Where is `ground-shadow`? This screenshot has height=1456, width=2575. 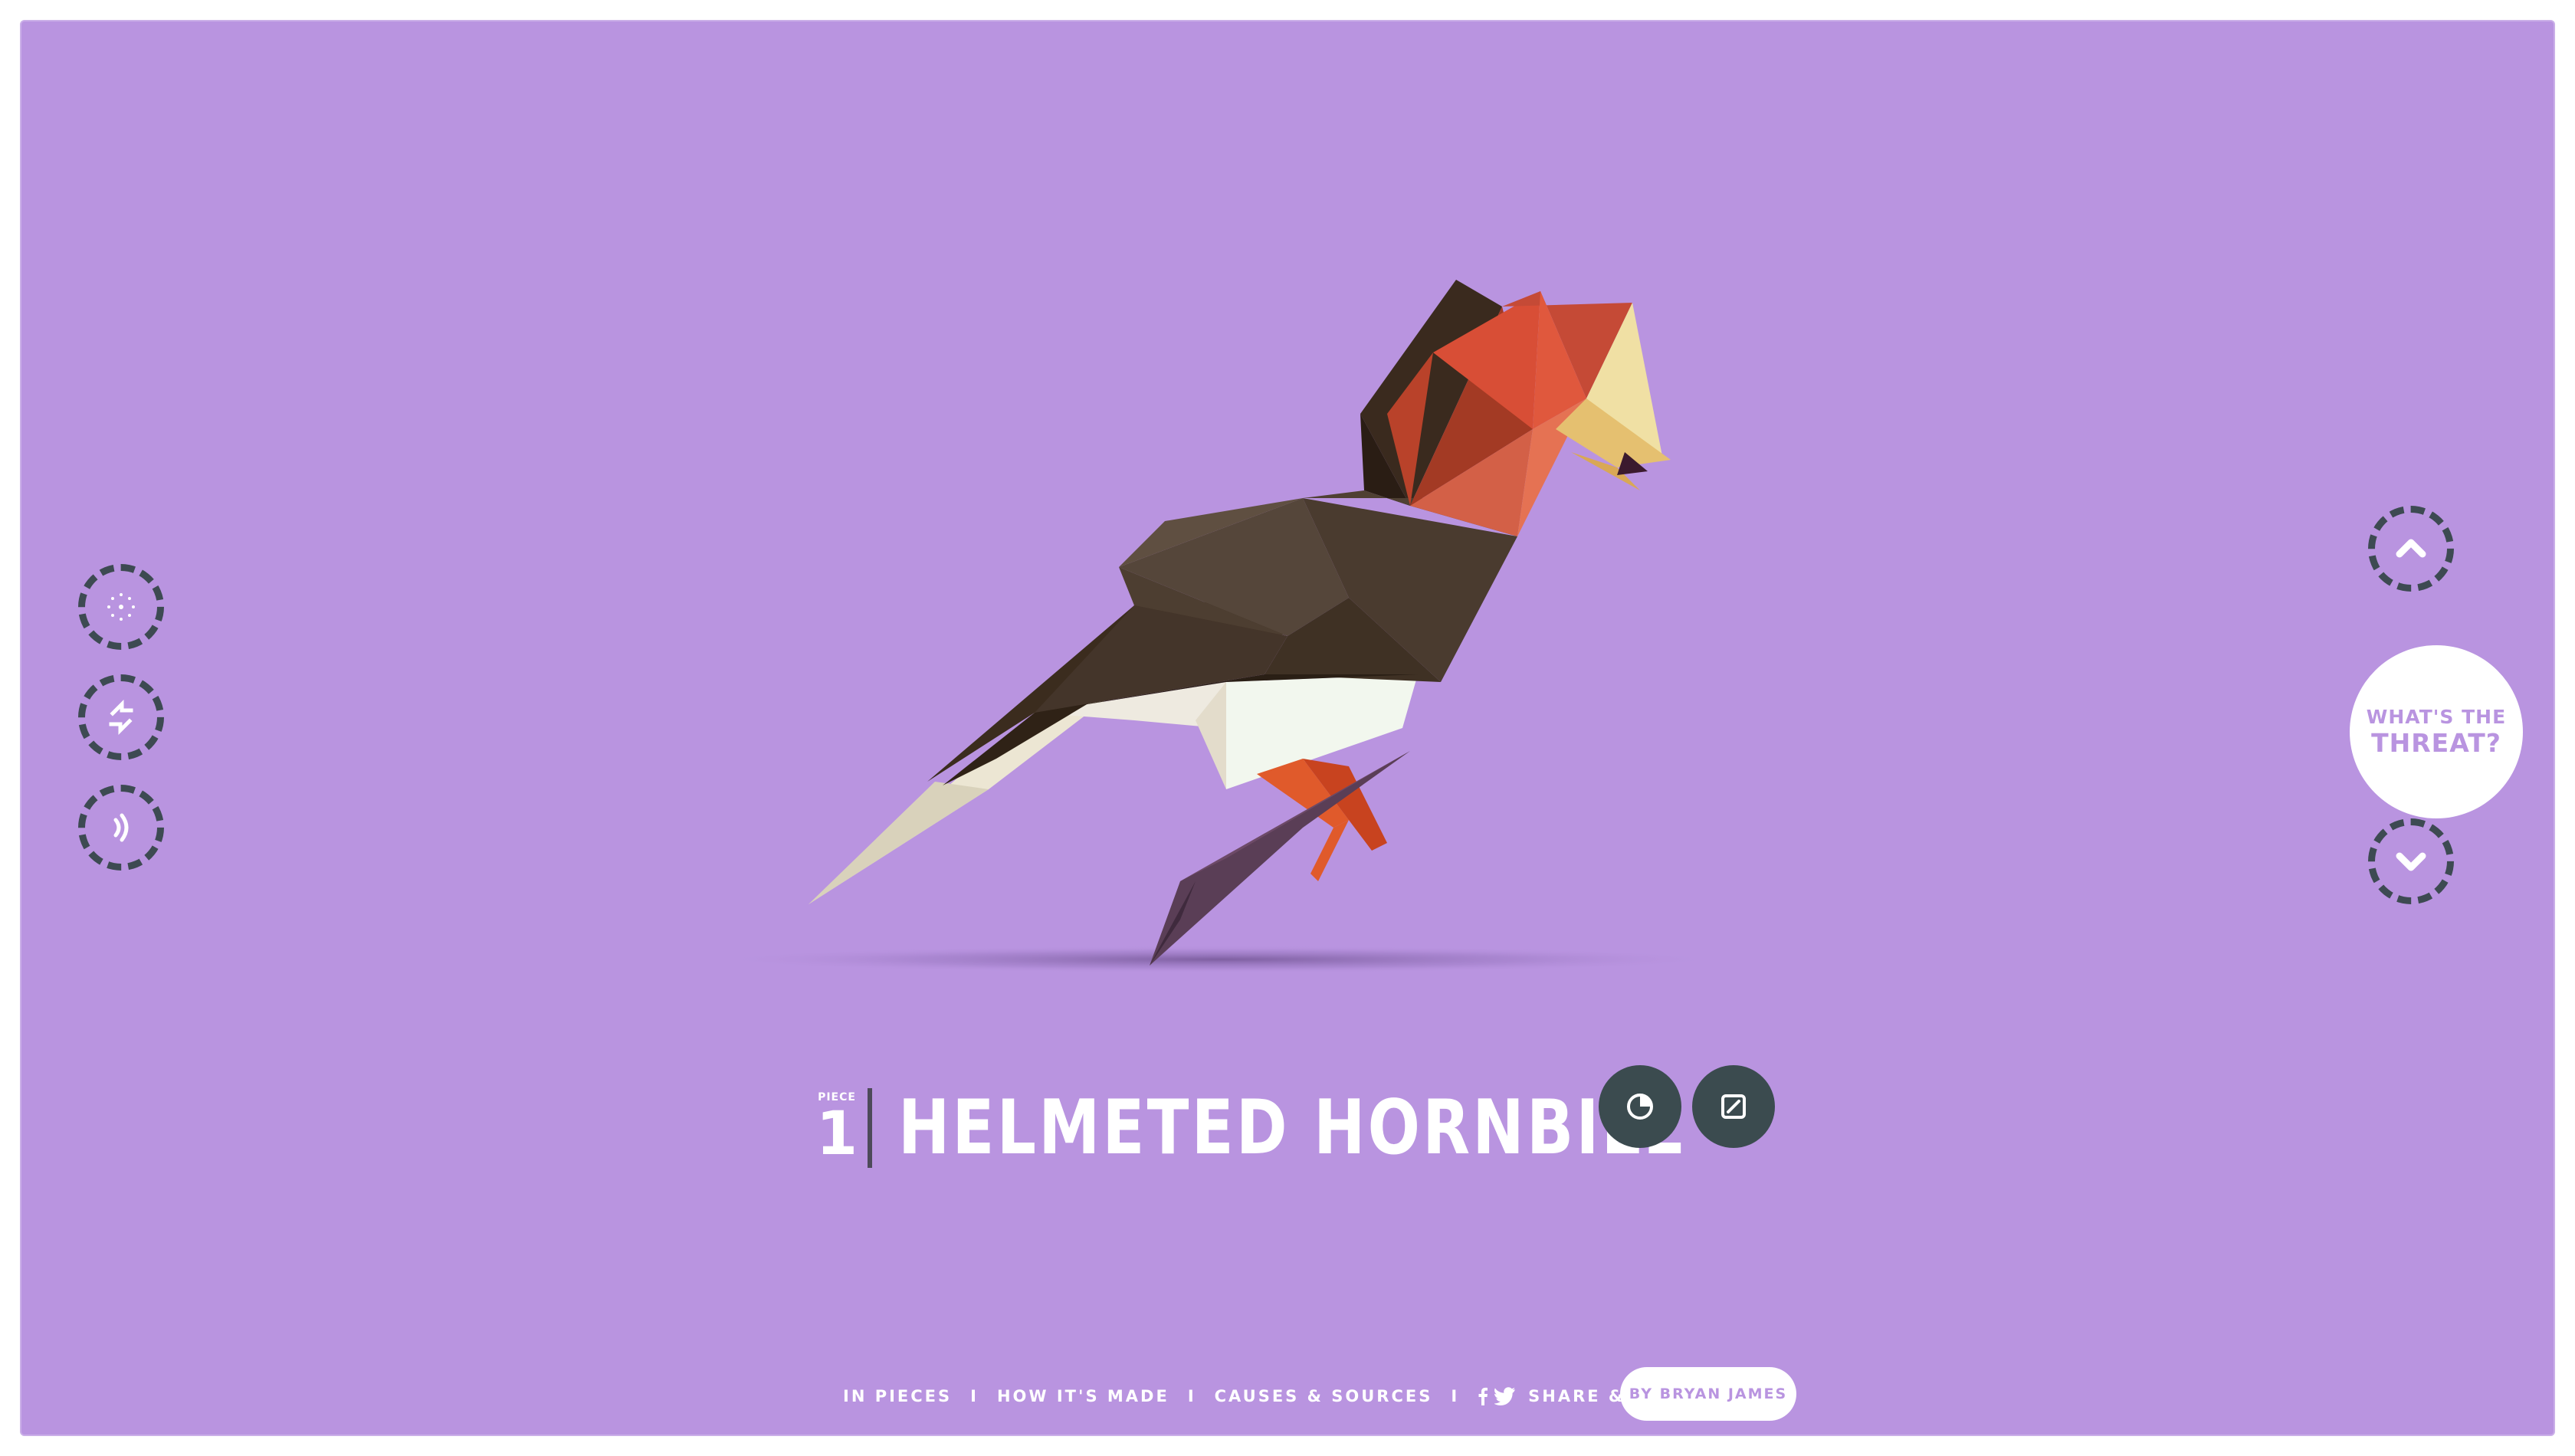
ground-shadow is located at coordinates (1219, 959).